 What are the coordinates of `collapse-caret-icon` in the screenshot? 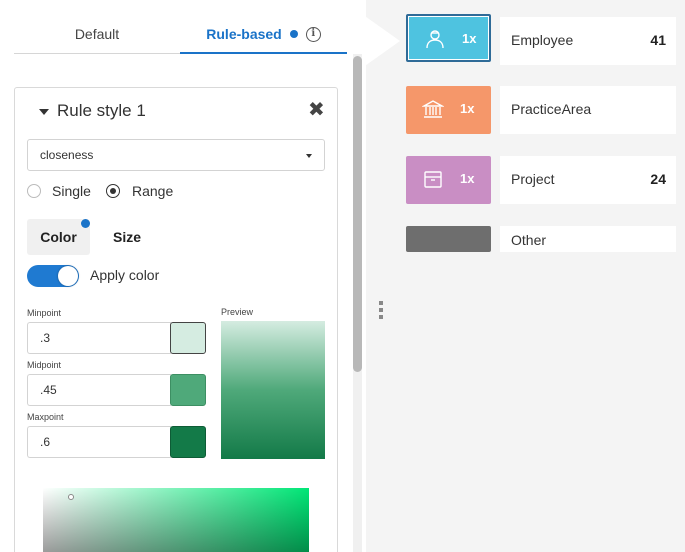 It's located at (44, 112).